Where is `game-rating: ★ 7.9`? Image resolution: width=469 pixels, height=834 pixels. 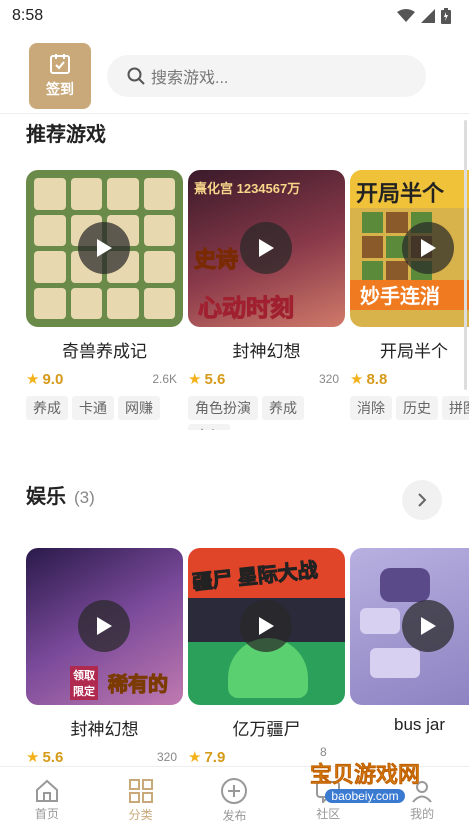
game-rating: ★ 7.9 is located at coordinates (207, 757).